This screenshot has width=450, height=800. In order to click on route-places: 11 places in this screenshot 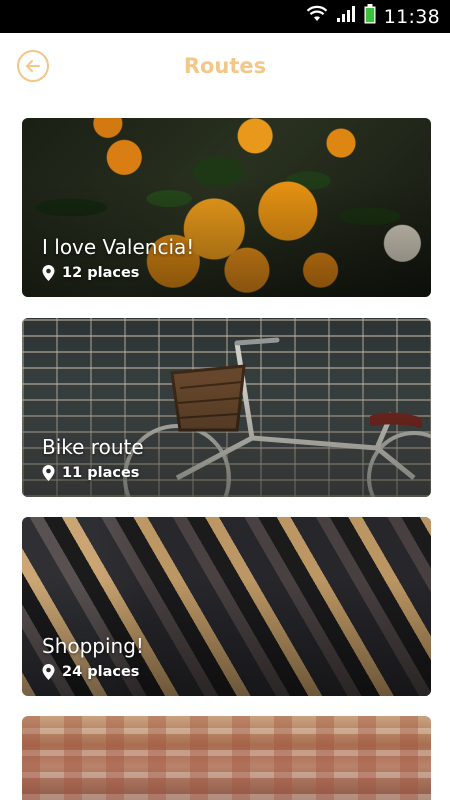, I will do `click(90, 473)`.